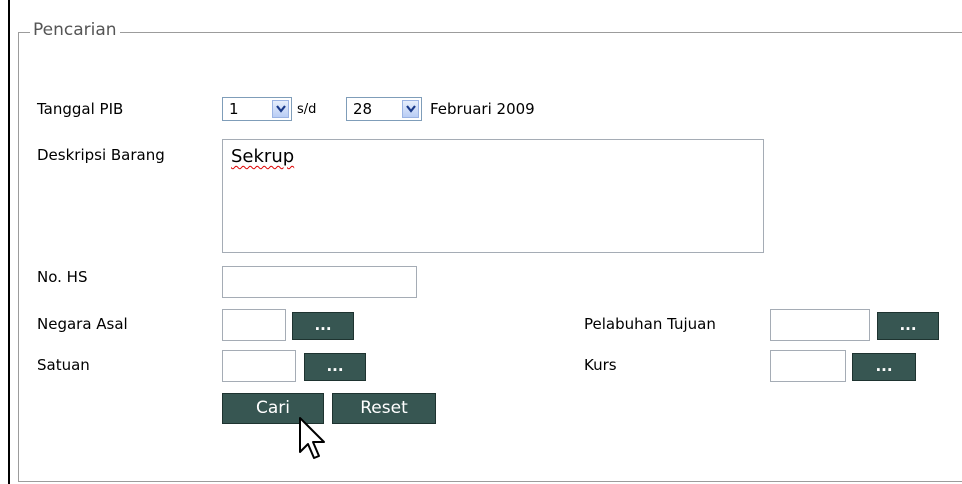 The image size is (962, 484). Describe the element at coordinates (63, 365) in the screenshot. I see `satuan-label: Satuan` at that location.